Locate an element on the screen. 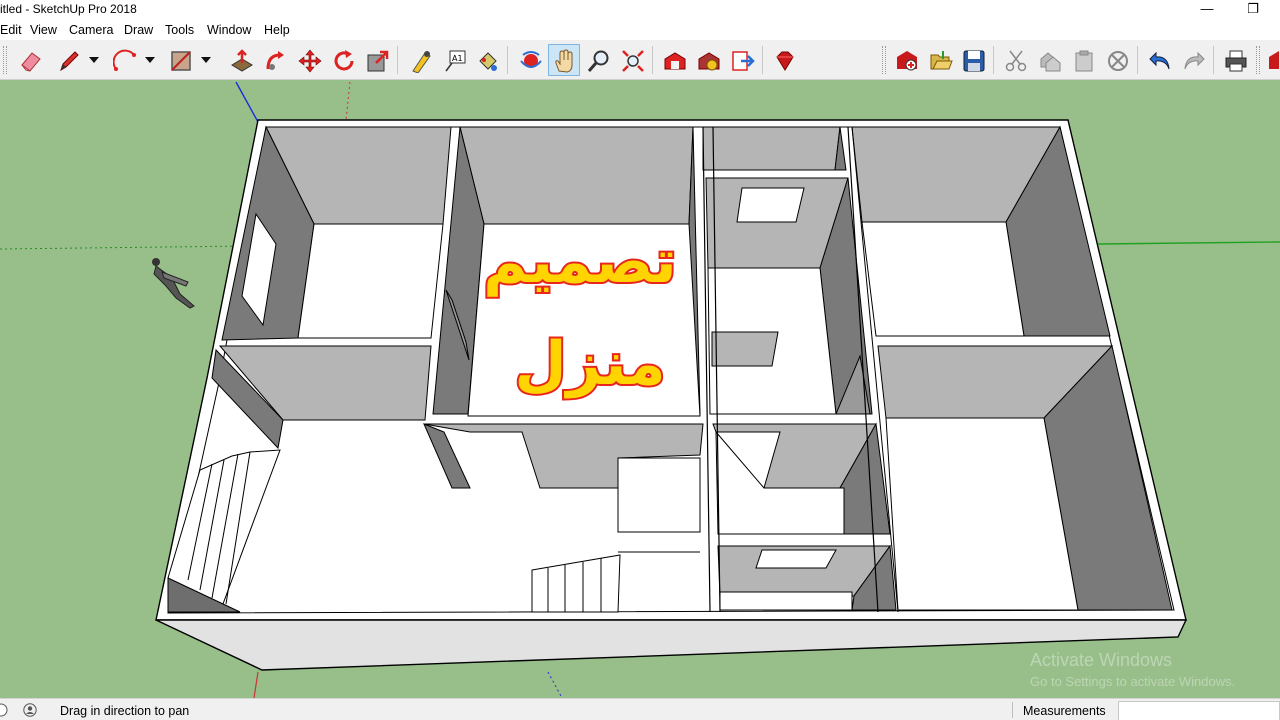 This screenshot has width=1280, height=720. erase-selection-icon is located at coordinates (1118, 61).